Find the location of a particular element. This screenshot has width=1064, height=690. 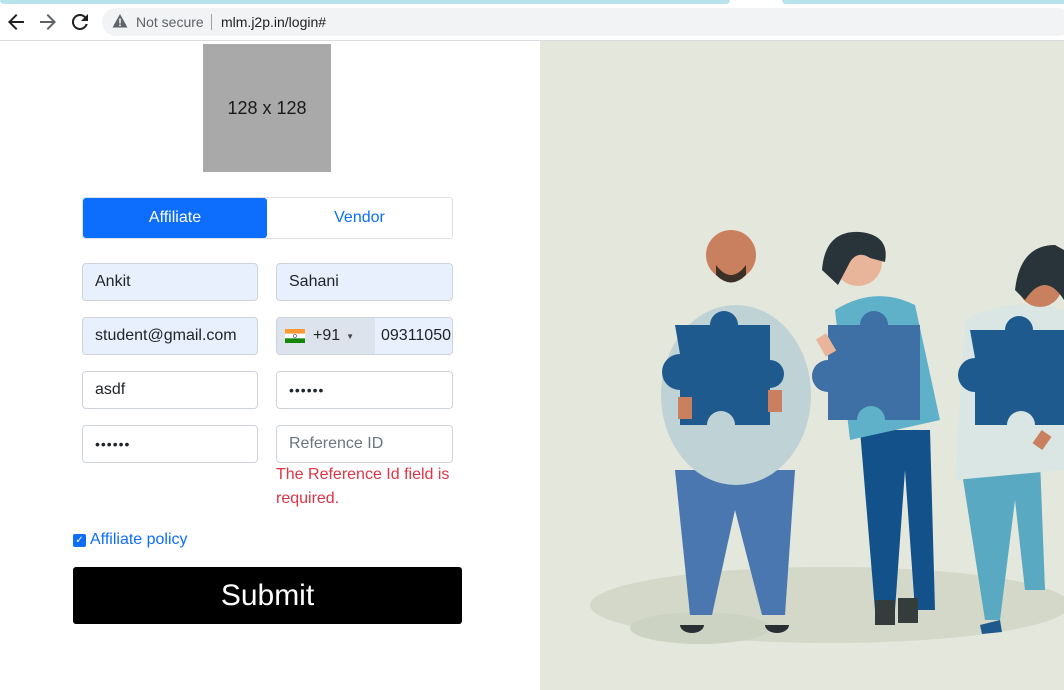

reload-icon is located at coordinates (80, 22).